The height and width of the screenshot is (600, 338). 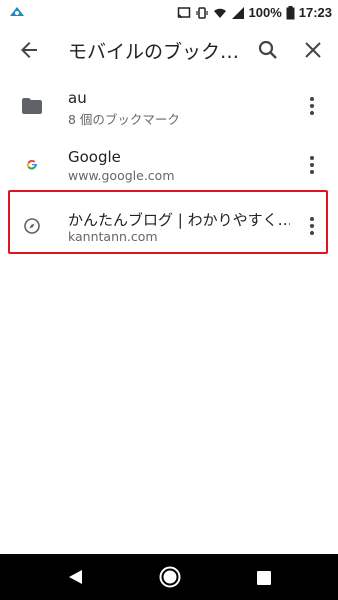 I want to click on close-icon, so click(x=313, y=50).